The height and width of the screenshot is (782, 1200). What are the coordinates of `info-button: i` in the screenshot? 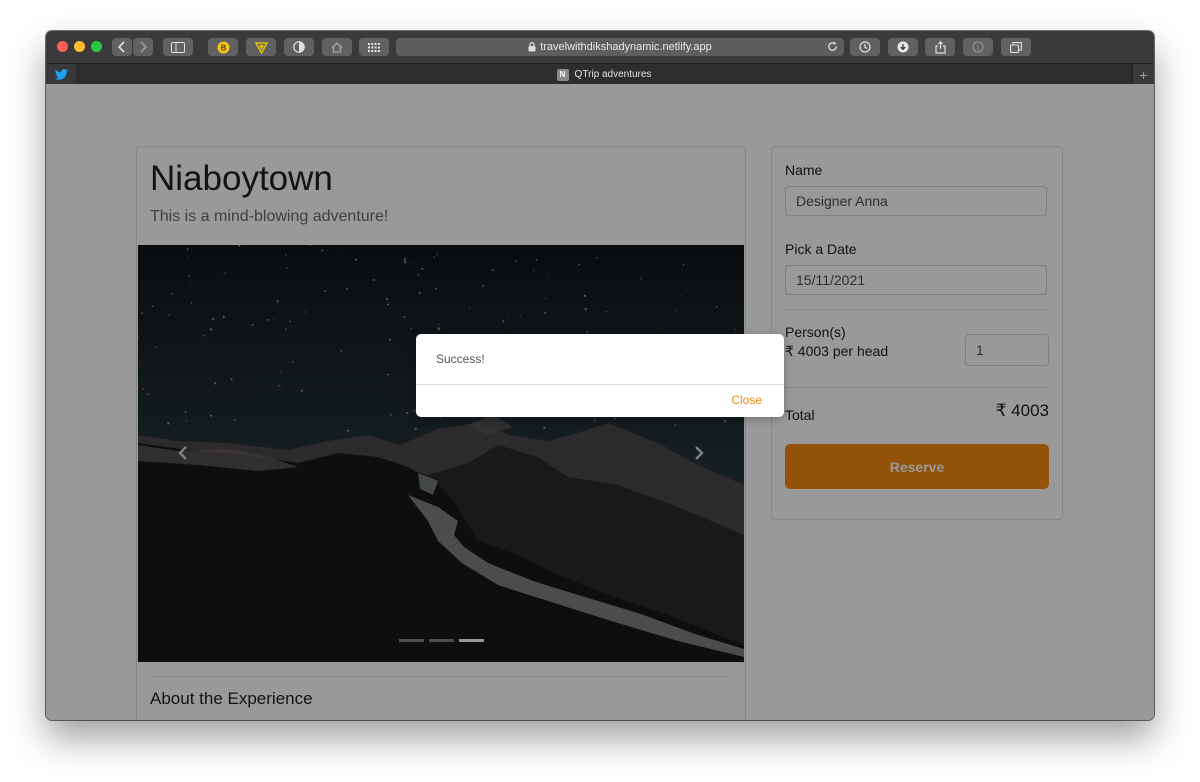 It's located at (978, 47).